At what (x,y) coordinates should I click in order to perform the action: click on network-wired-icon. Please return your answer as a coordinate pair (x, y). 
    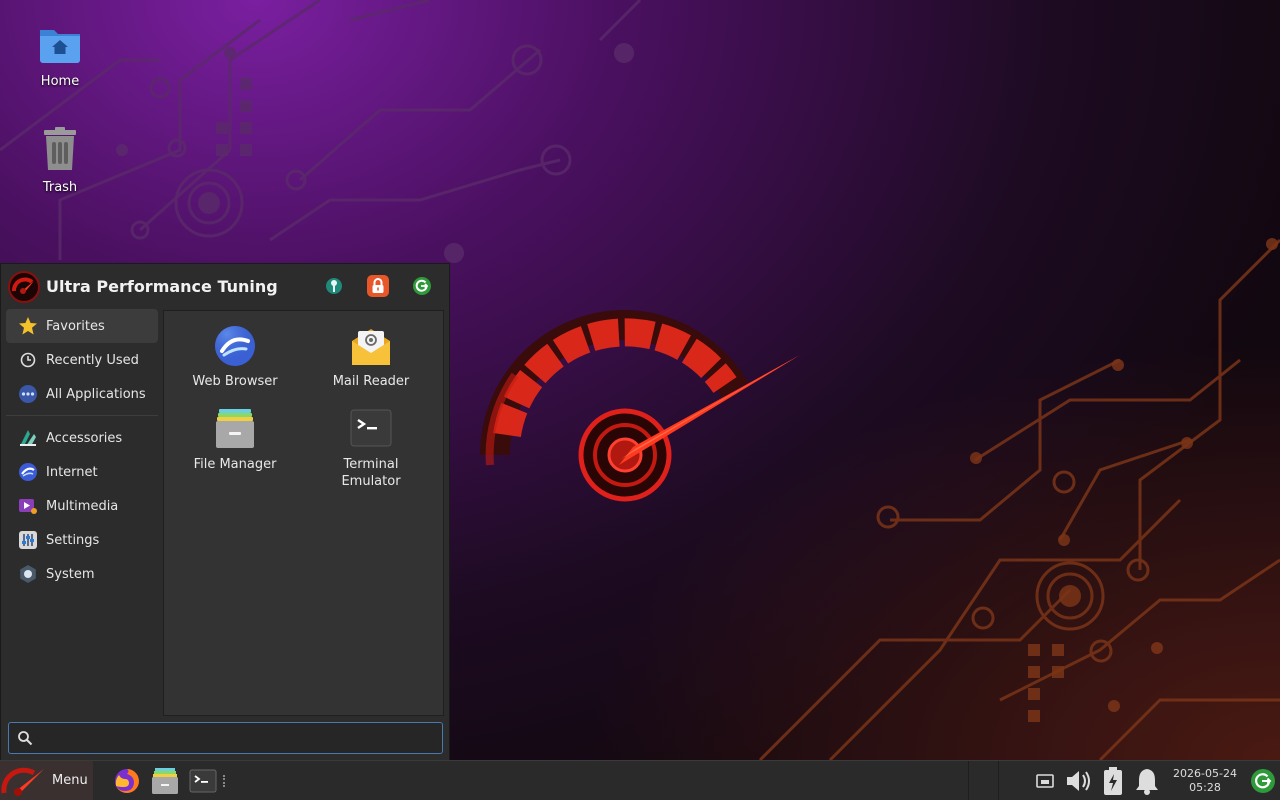
    Looking at the image, I should click on (1045, 781).